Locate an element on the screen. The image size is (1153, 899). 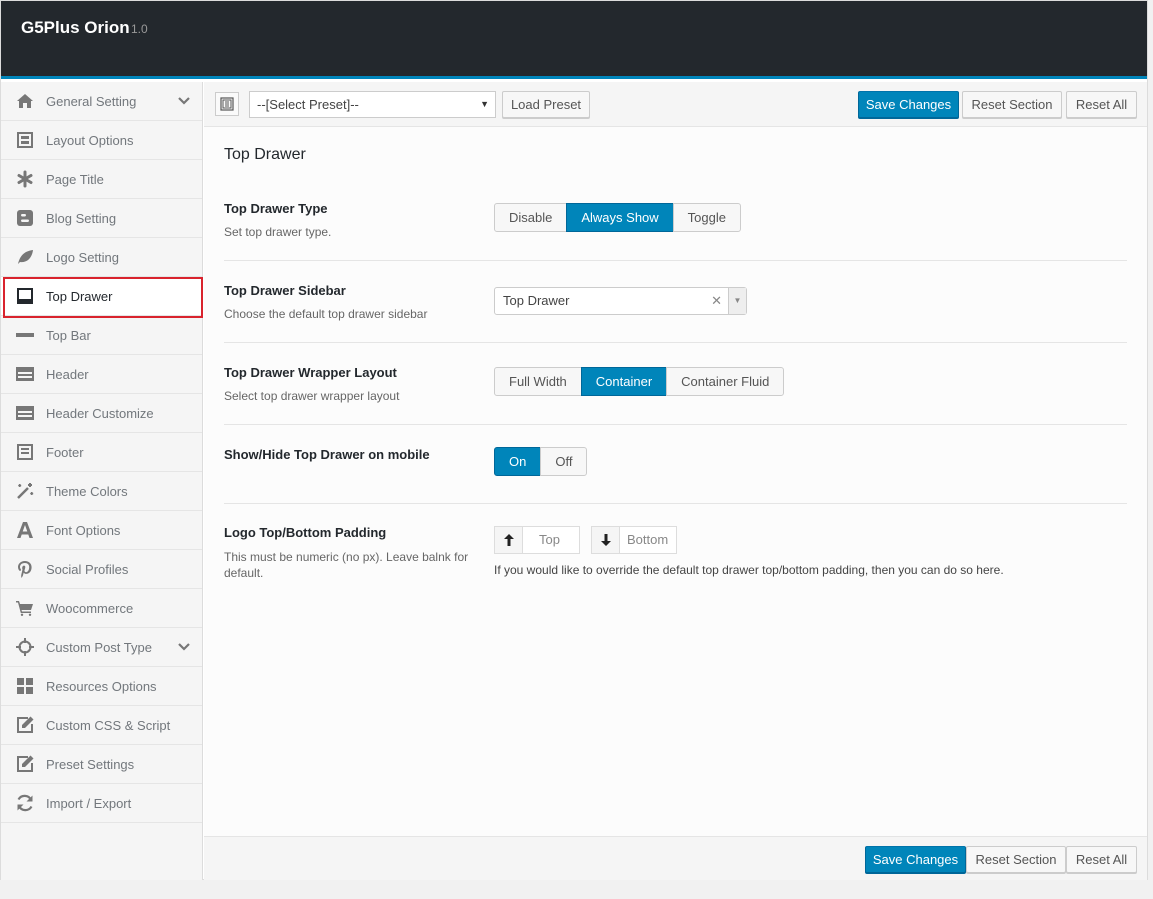
field-description: Select top drawer wrapper layout is located at coordinates (312, 396).